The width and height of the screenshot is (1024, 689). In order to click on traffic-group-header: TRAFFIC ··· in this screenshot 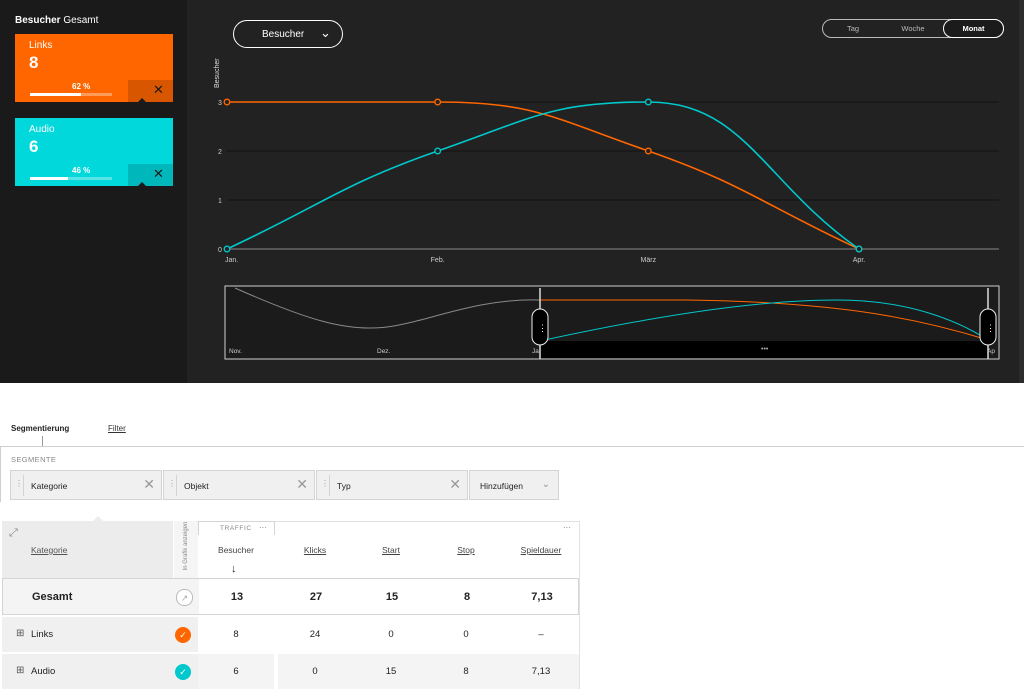, I will do `click(236, 528)`.